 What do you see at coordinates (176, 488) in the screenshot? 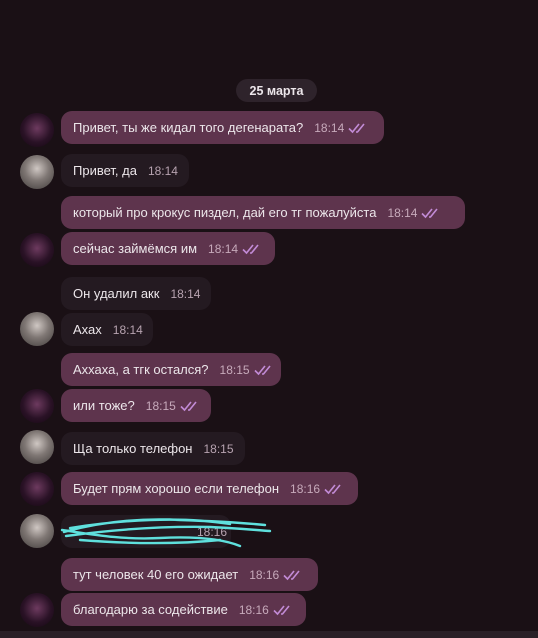
I see `message-text: Будет прям хорошо если телефон` at bounding box center [176, 488].